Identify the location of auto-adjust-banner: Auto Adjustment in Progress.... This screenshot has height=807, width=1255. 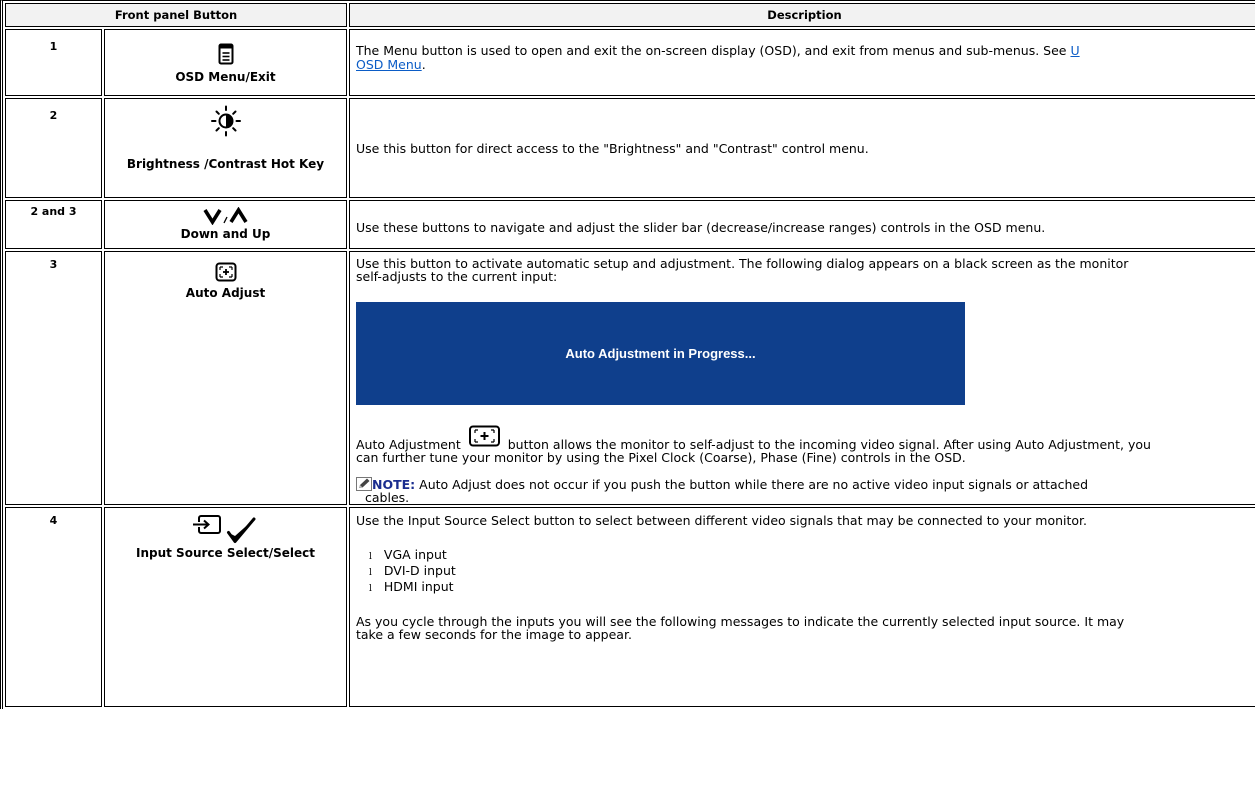
(660, 353).